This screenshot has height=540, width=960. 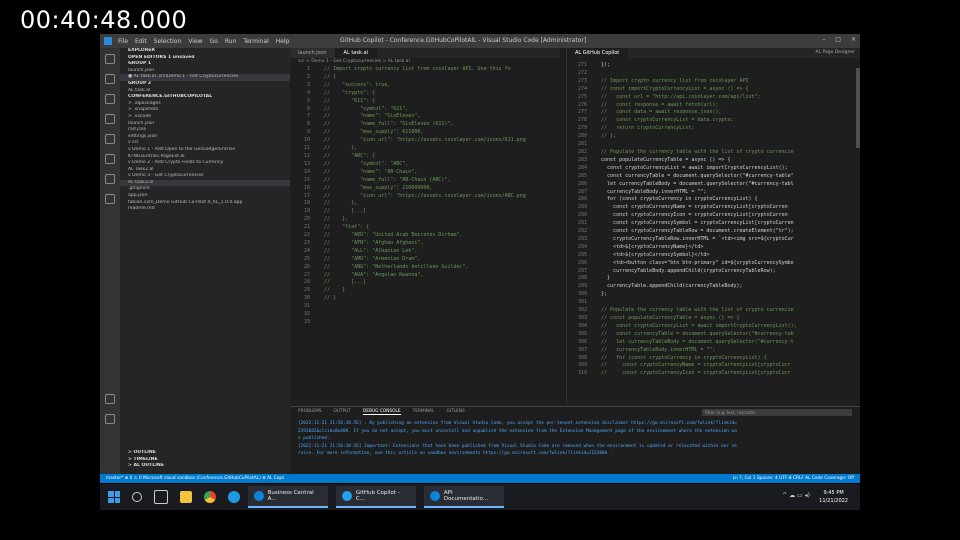 What do you see at coordinates (327, 76) in the screenshot?
I see `code-text: // {` at bounding box center [327, 76].